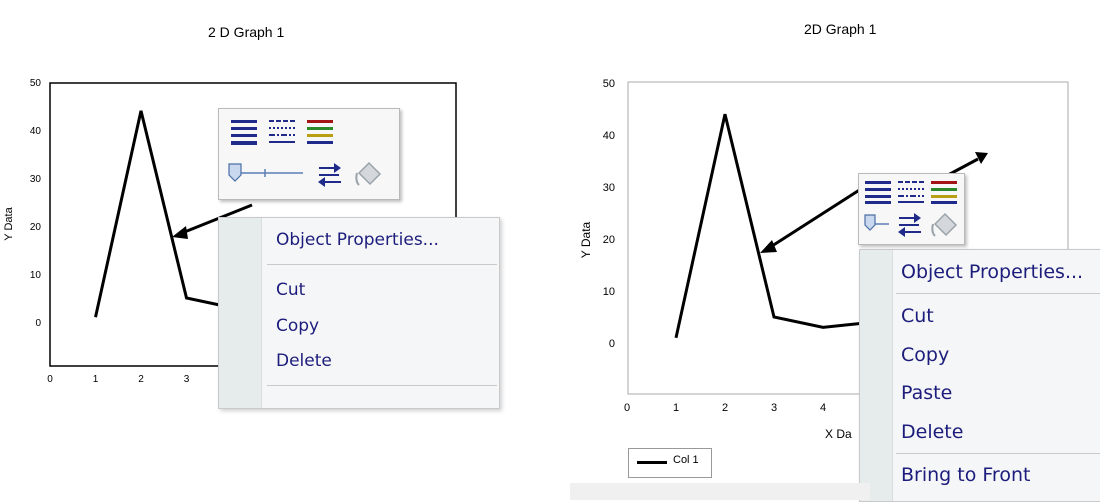 The image size is (1100, 502). Describe the element at coordinates (359, 313) in the screenshot. I see `context-menu: Object Properties... Cut Copy Delete` at that location.